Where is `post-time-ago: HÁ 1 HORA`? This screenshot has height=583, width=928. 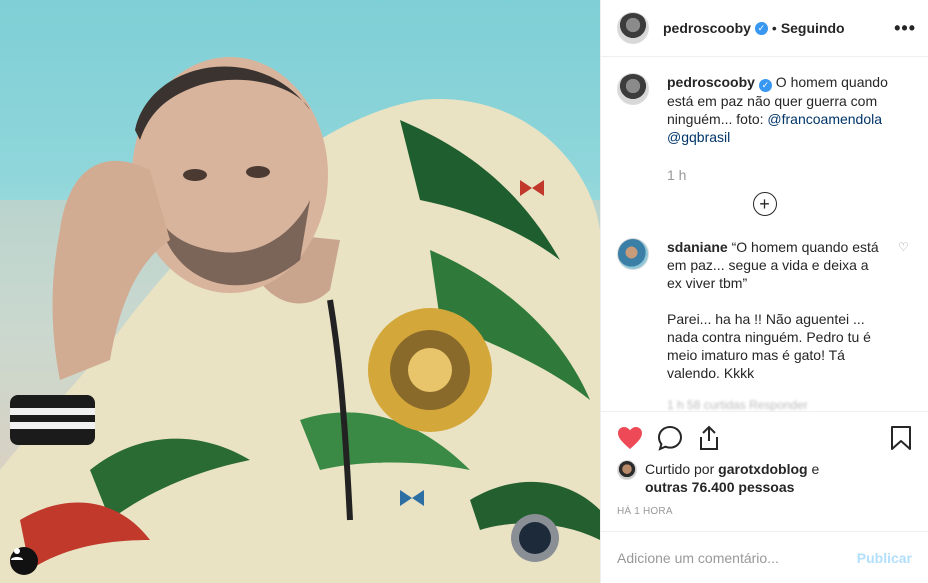 post-time-ago: HÁ 1 HORA is located at coordinates (764, 511).